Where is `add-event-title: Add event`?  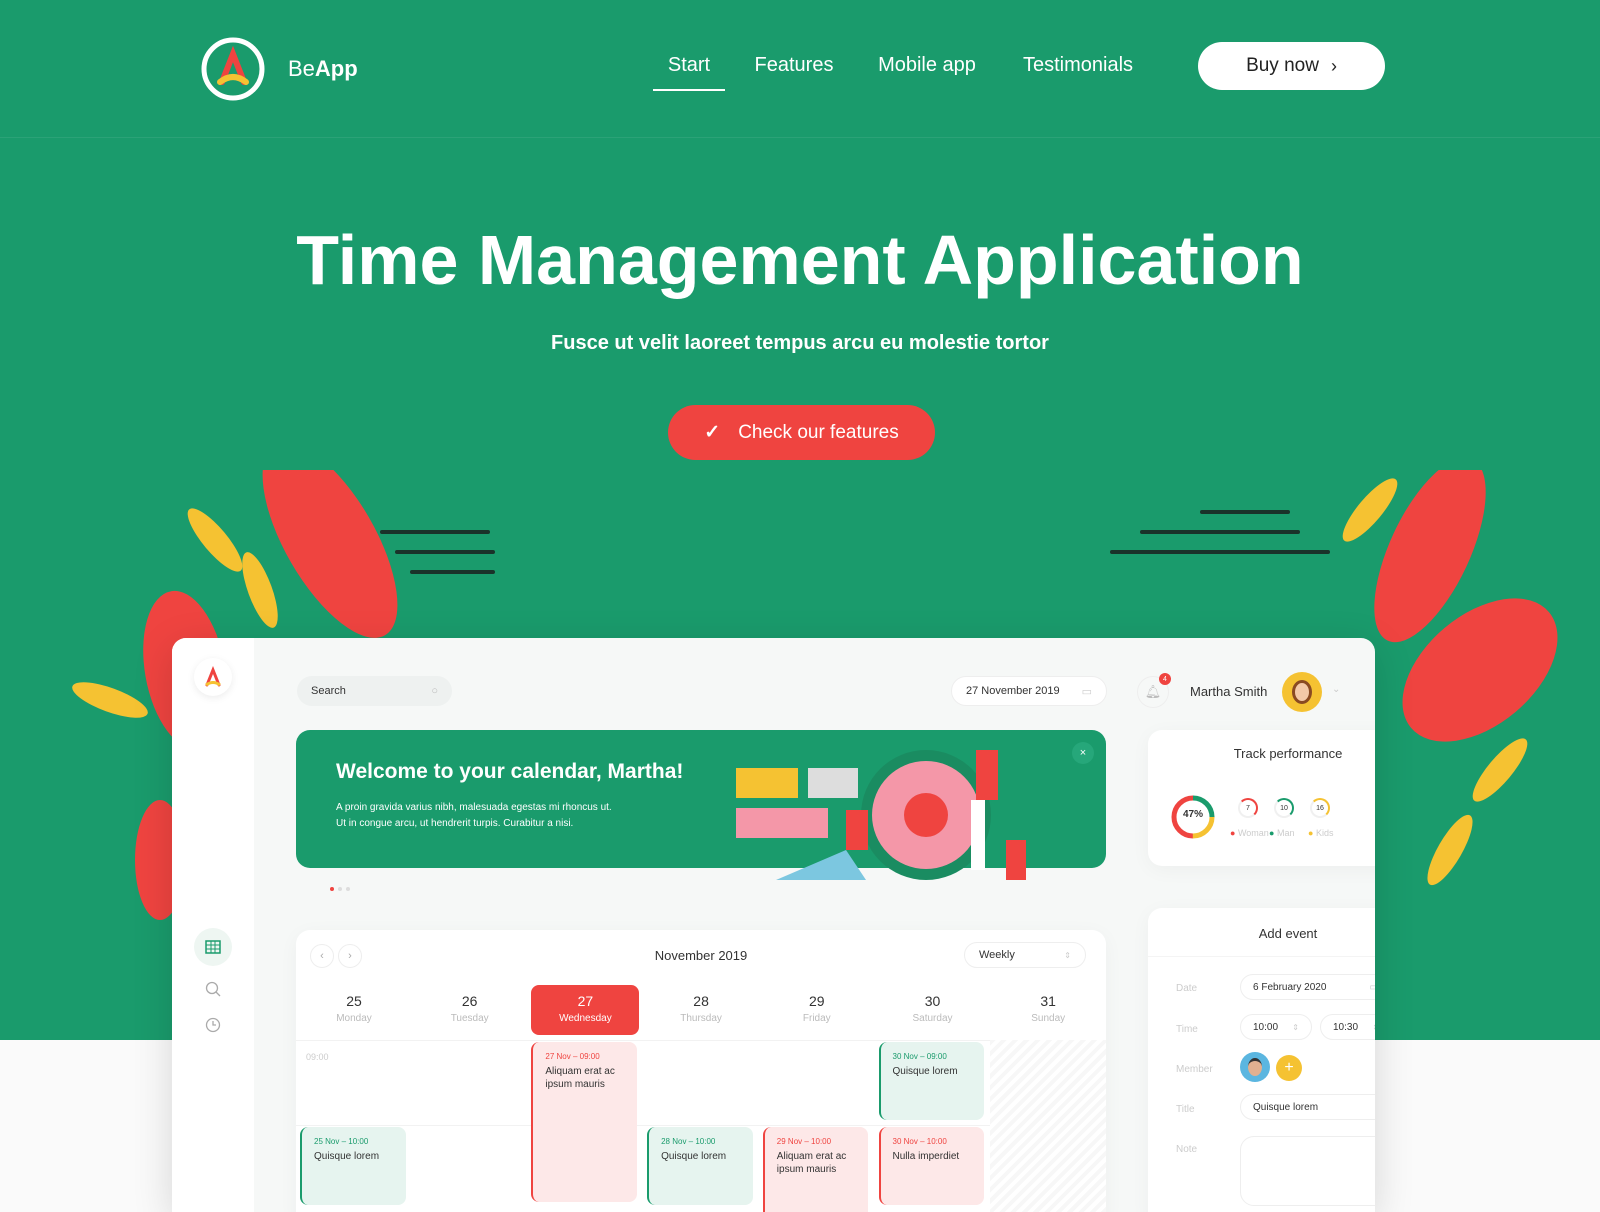 add-event-title: Add event is located at coordinates (1288, 933).